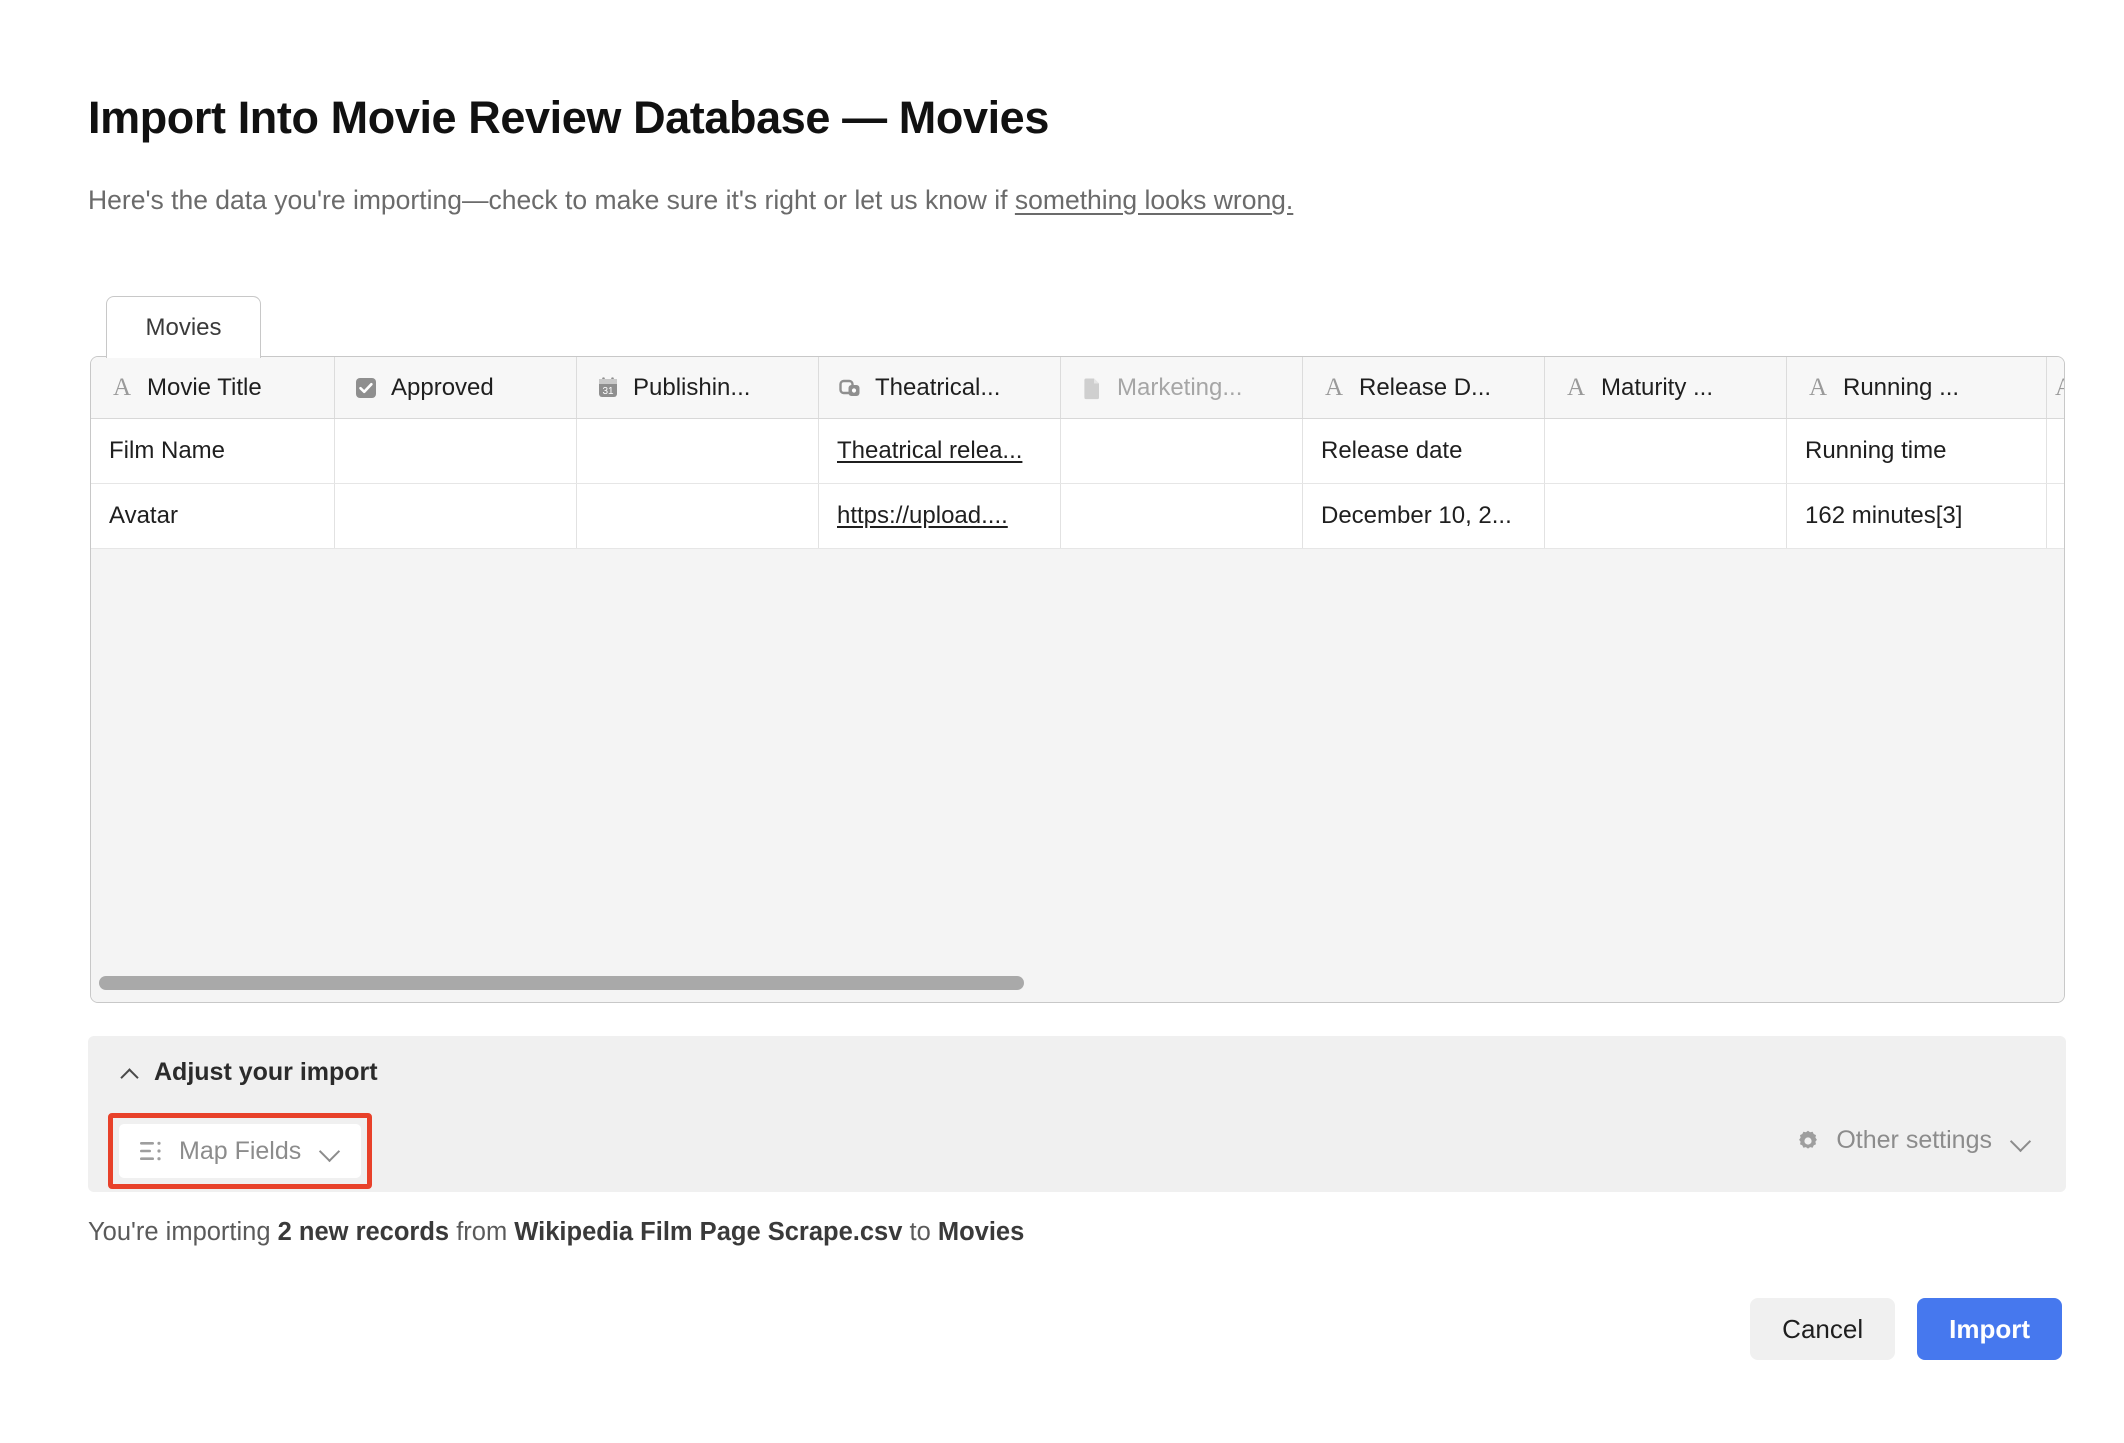  I want to click on map-fields-icon, so click(151, 1151).